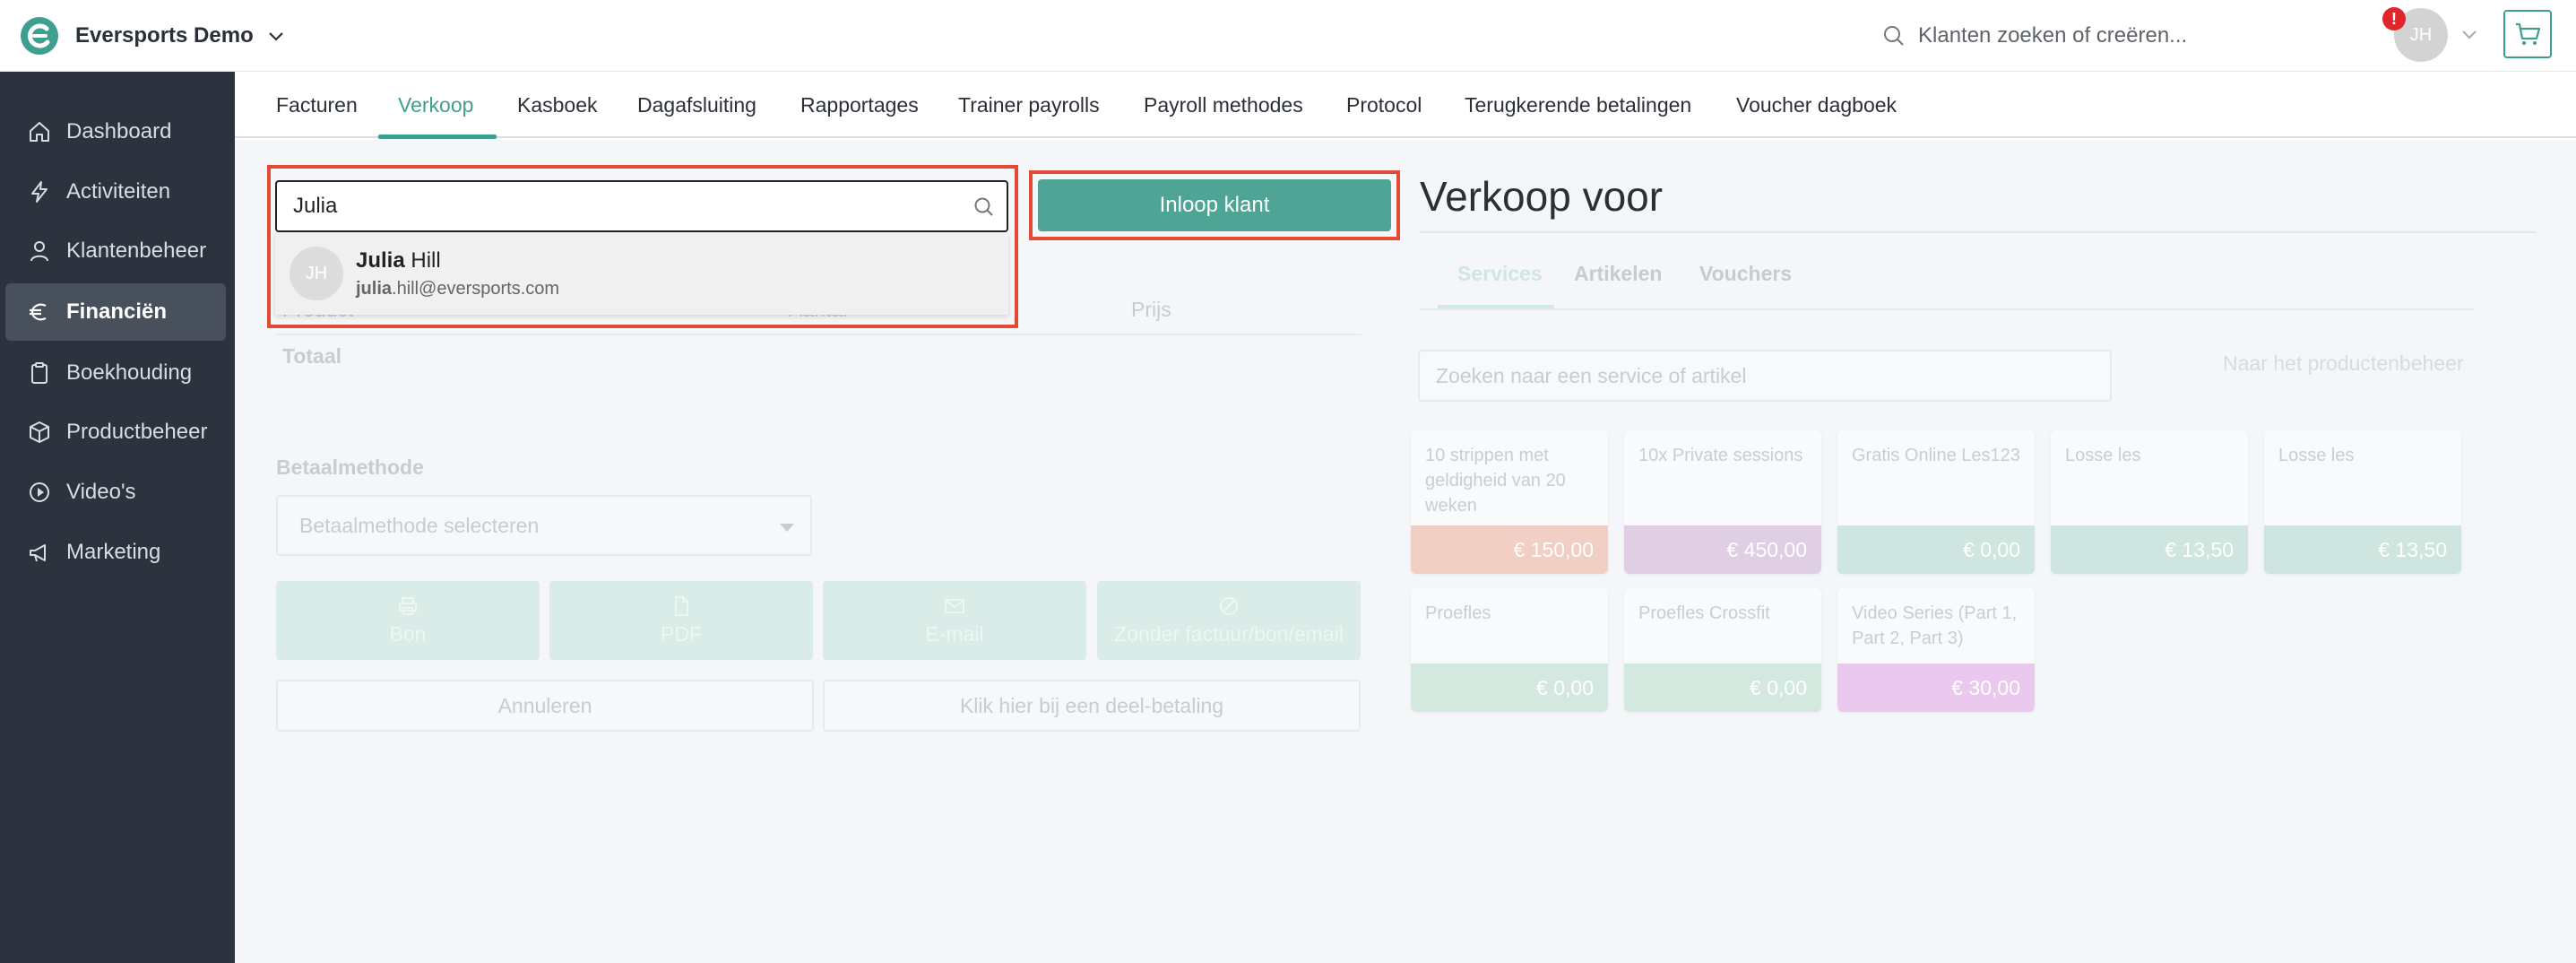 This screenshot has width=2576, height=963. What do you see at coordinates (1935, 625) in the screenshot?
I see `product-name: Video Series (Part 1, Part 2, Part 3)` at bounding box center [1935, 625].